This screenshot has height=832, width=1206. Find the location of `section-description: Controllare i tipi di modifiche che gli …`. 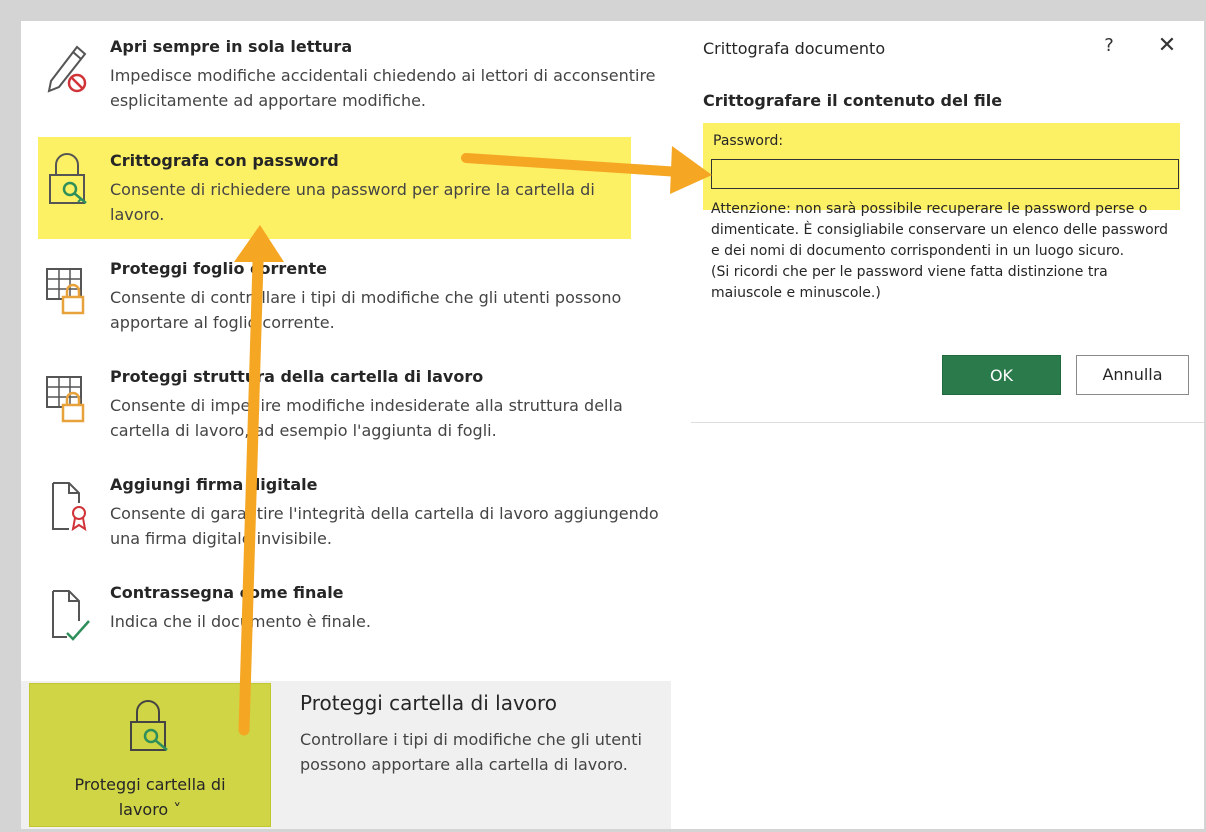

section-description: Controllare i tipi di modifiche che gli … is located at coordinates (471, 752).